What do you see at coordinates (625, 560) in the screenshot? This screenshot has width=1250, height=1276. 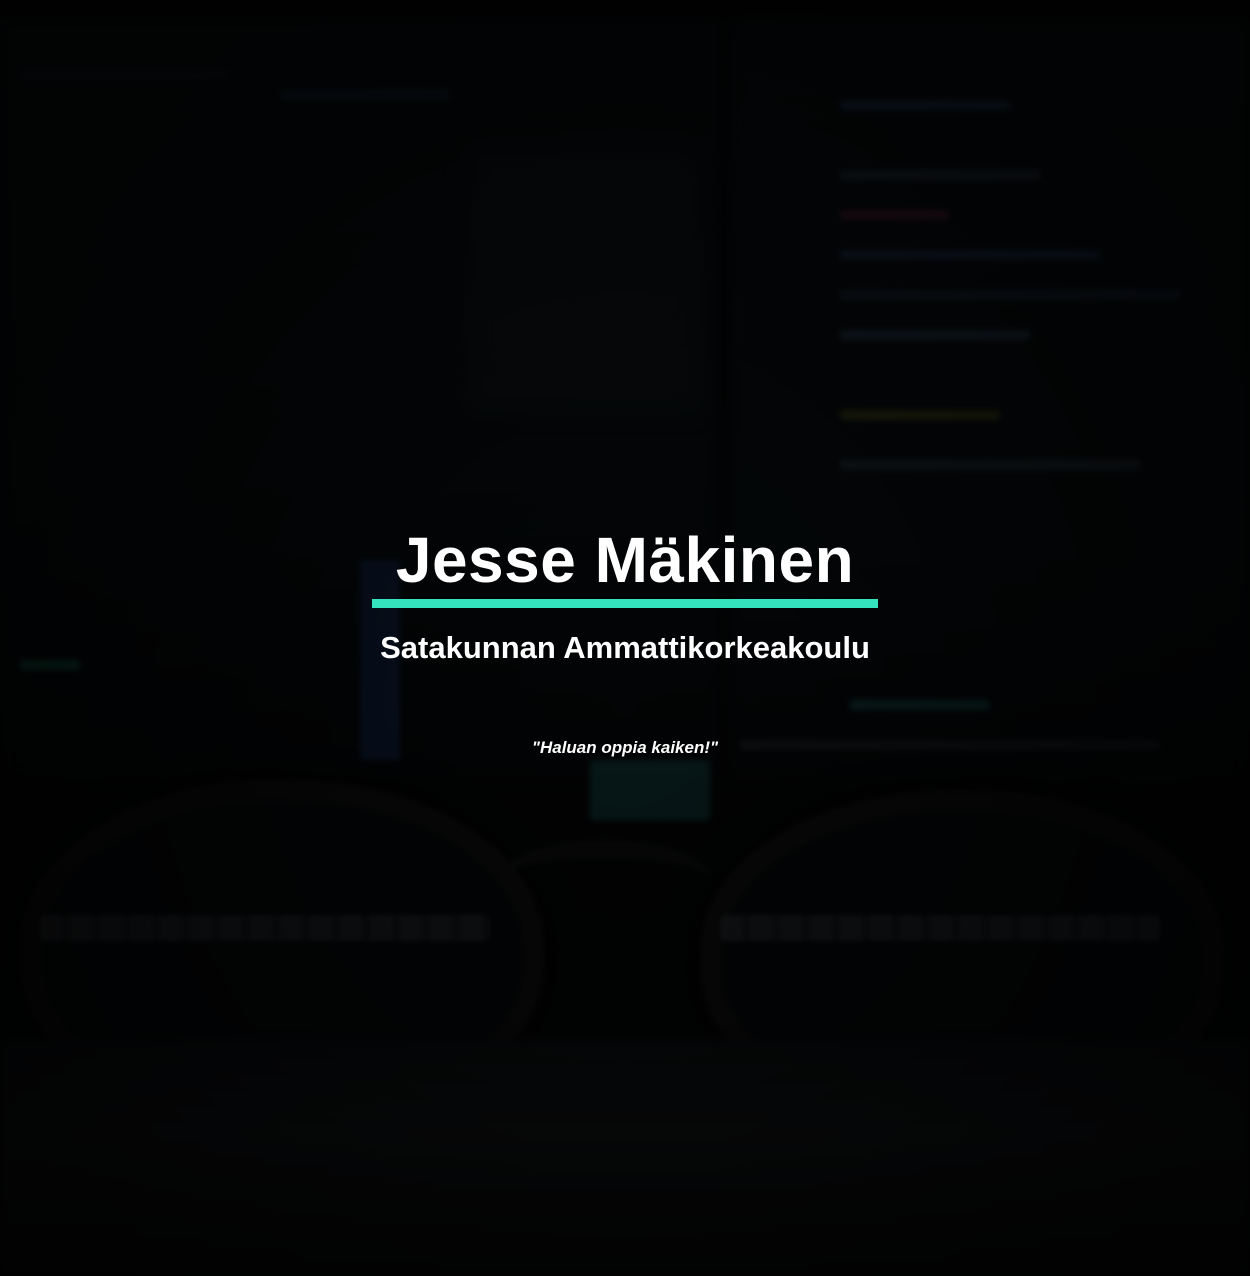 I see `hero-name: Jesse Mäkinen` at bounding box center [625, 560].